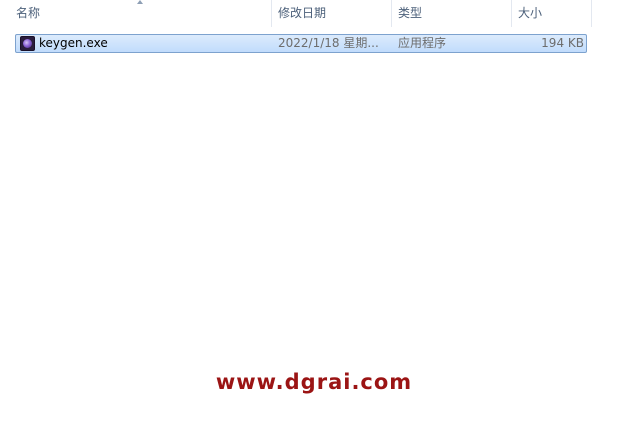 The image size is (628, 421). What do you see at coordinates (552, 13) in the screenshot?
I see `column-header-size: 大小` at bounding box center [552, 13].